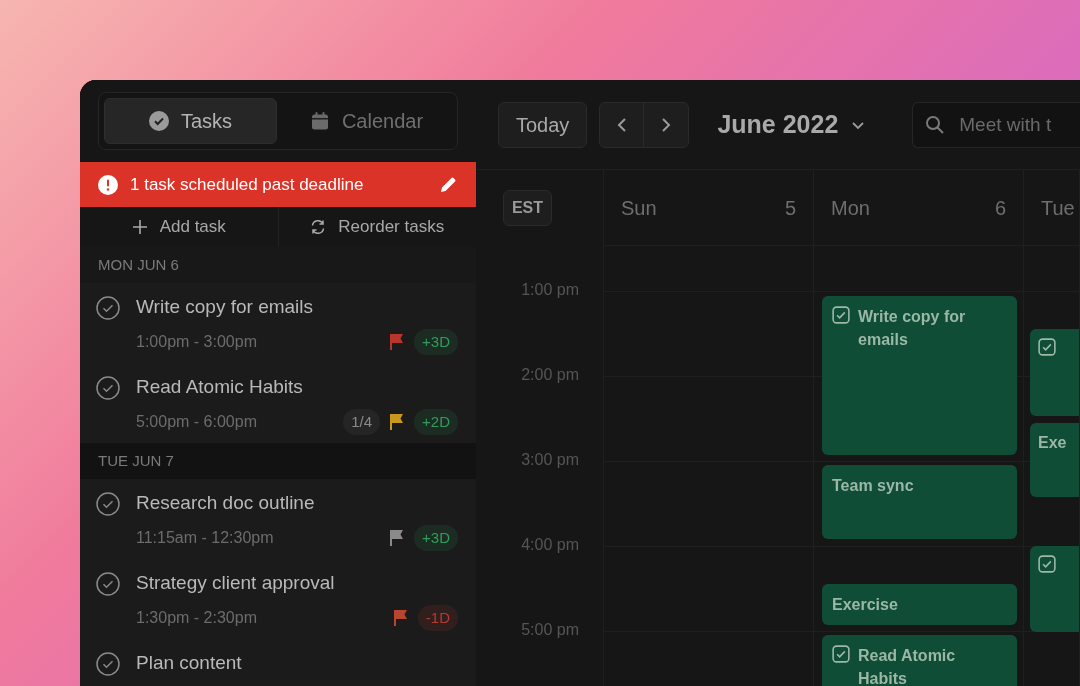 The image size is (1080, 686). What do you see at coordinates (919, 375) in the screenshot?
I see `task-event: Write copy for emails` at bounding box center [919, 375].